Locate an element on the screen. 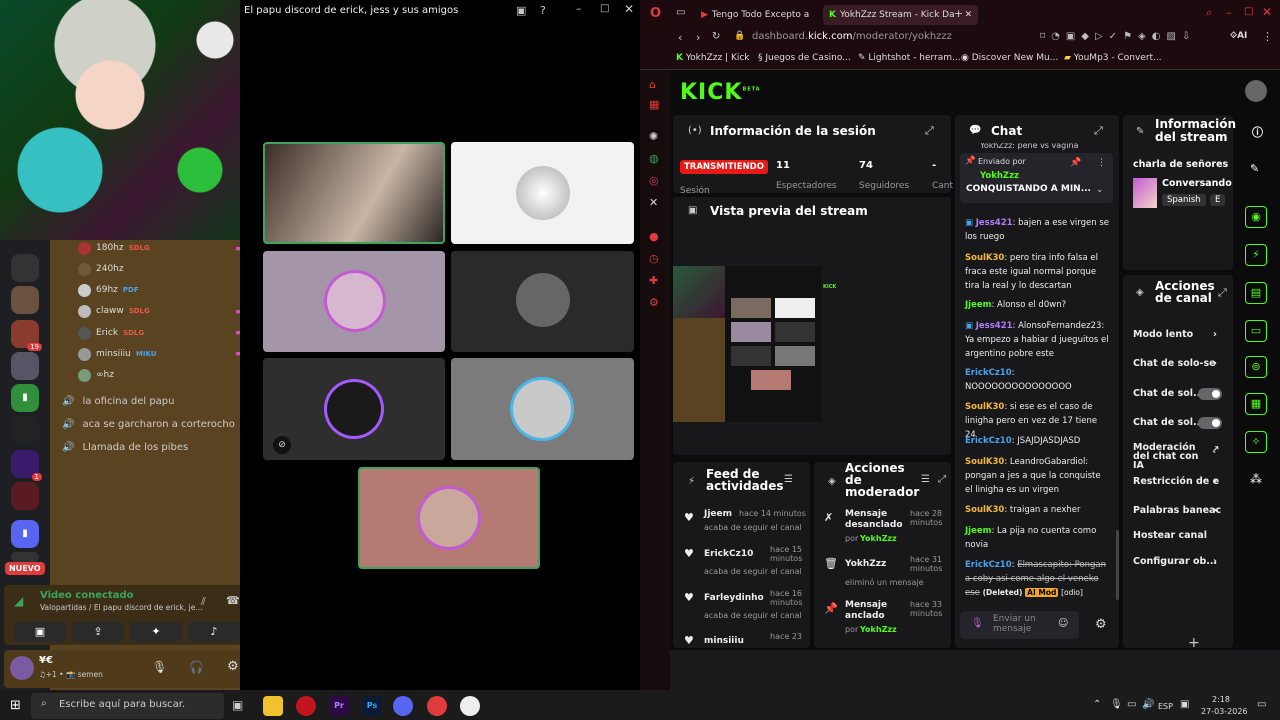 This screenshot has width=1280, height=720. photoshop-icon: Ps is located at coordinates (372, 706).